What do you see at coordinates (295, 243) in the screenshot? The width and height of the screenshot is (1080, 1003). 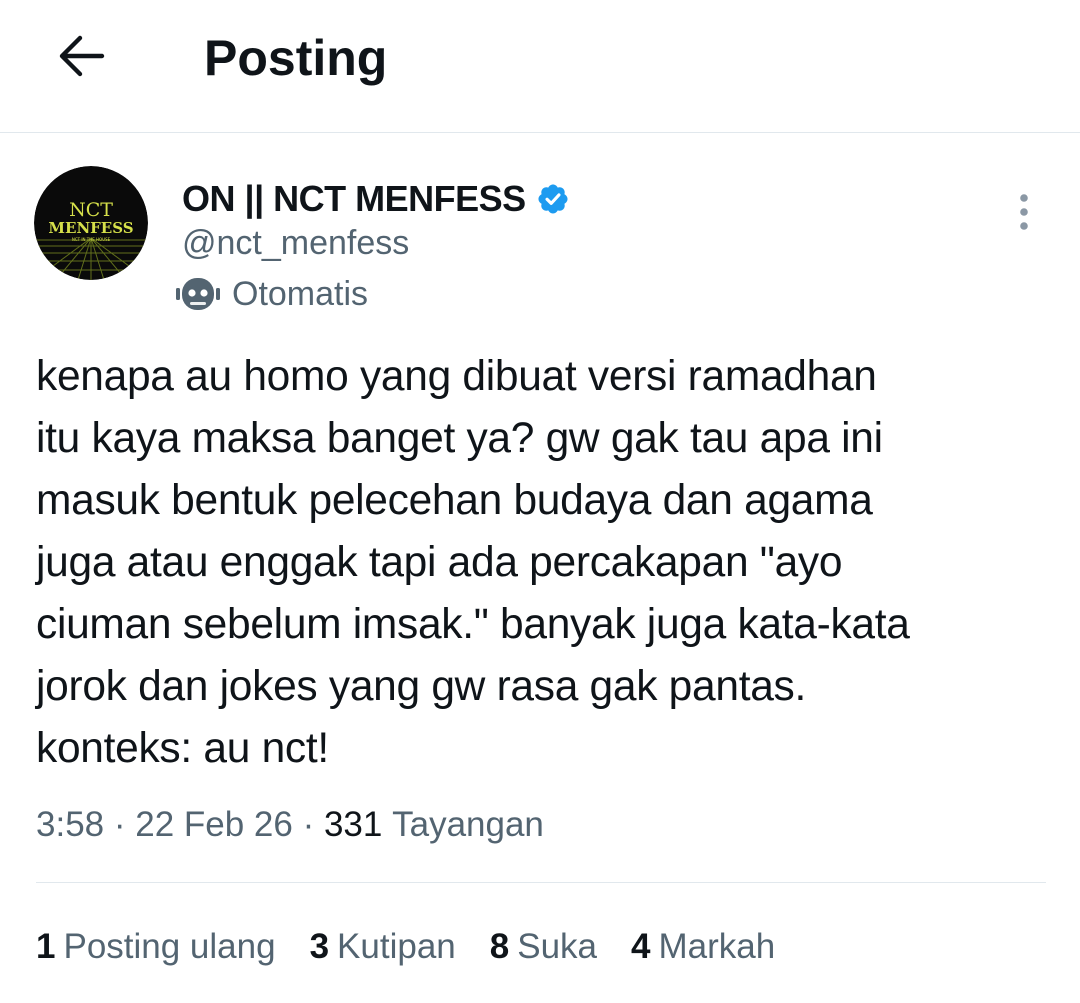 I see `author-handle: @nct_menfess` at bounding box center [295, 243].